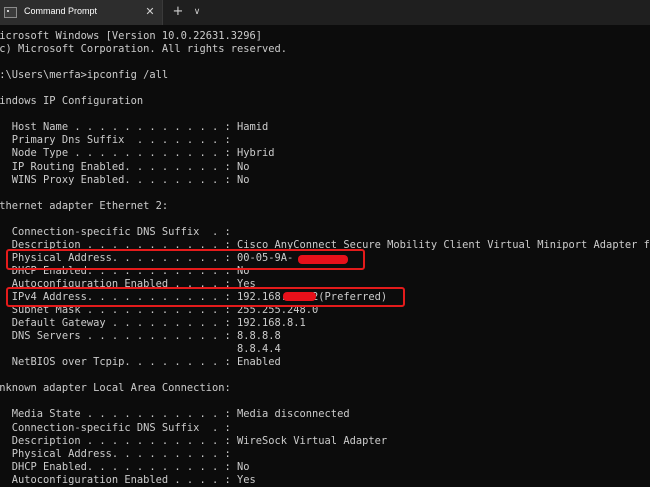  Describe the element at coordinates (325, 12) in the screenshot. I see `title-bar: Command Prompt ✕ + ∨` at that location.